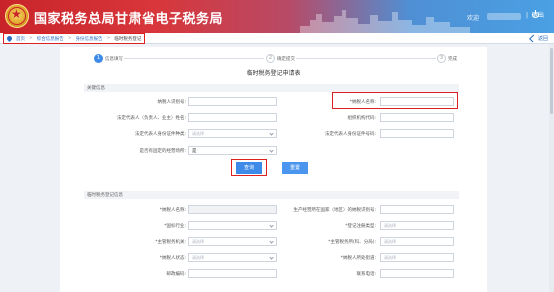 The image size is (554, 292). I want to click on form-title: 临时税务登记申请表, so click(273, 73).